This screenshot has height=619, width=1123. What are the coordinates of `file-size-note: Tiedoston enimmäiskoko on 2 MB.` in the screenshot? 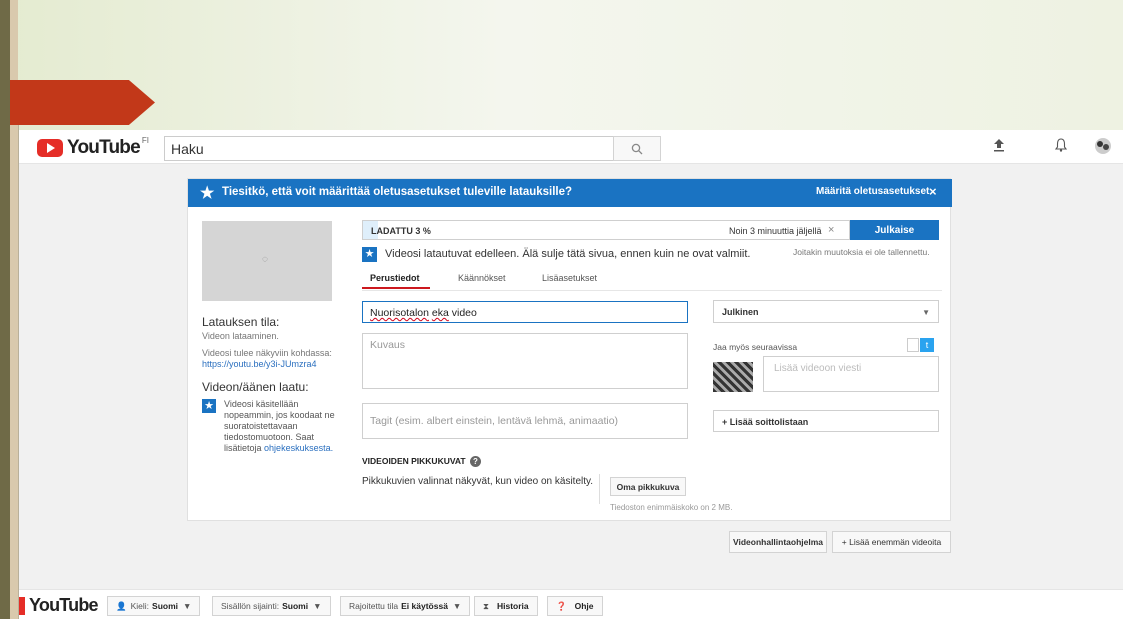 It's located at (671, 507).